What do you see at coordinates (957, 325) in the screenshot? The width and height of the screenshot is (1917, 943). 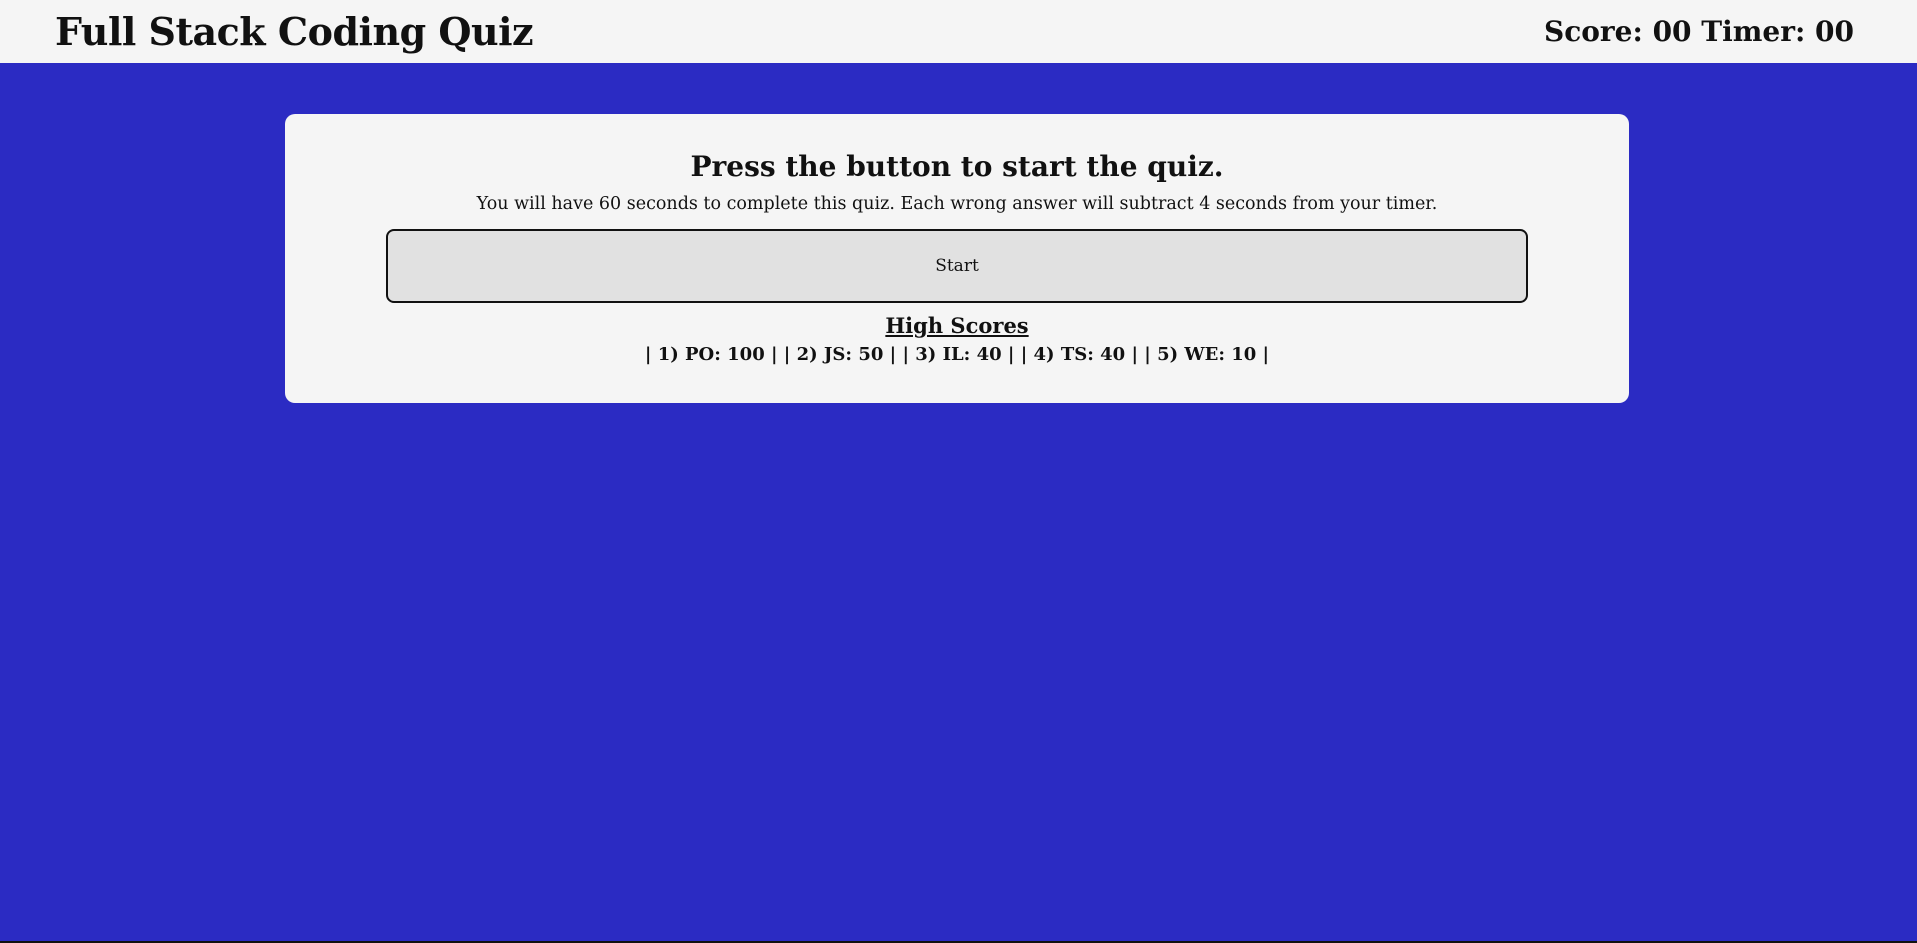 I see `high-scores-heading: High Scores` at bounding box center [957, 325].